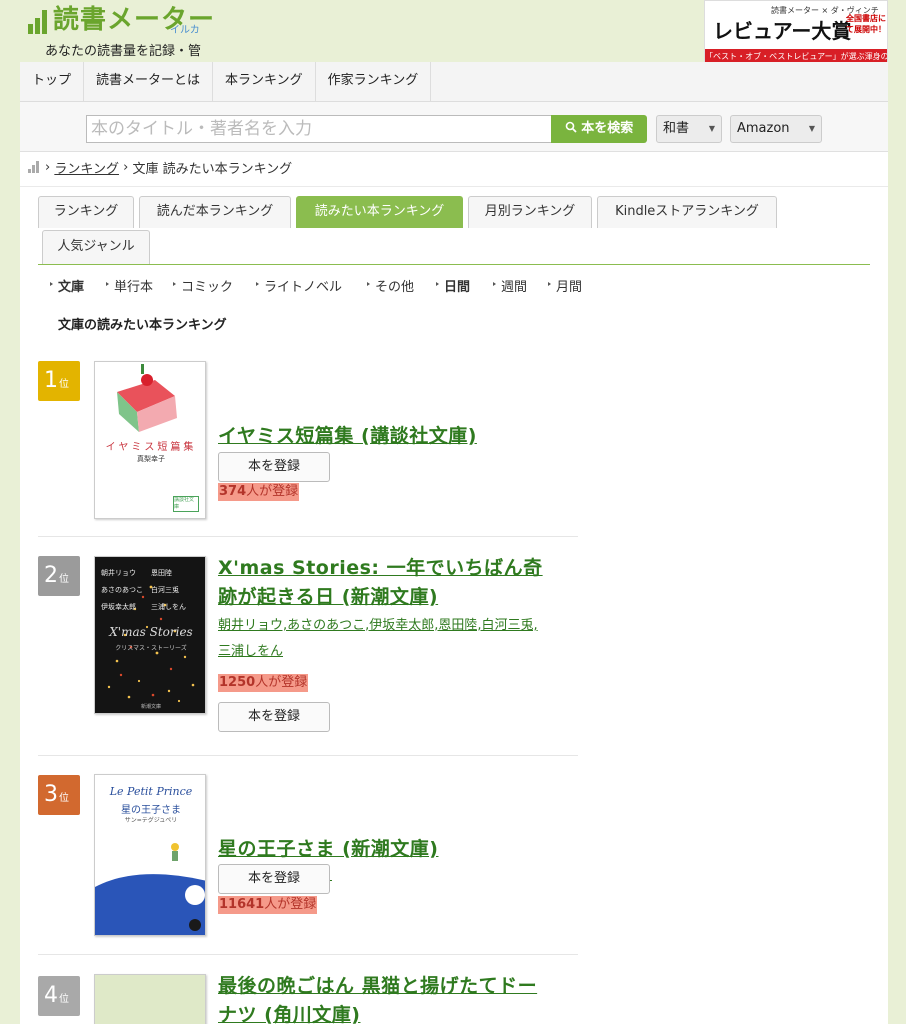 Image resolution: width=906 pixels, height=1024 pixels. What do you see at coordinates (687, 212) in the screenshot?
I see `tab-kindle-ranking: Kindleストアランキング` at bounding box center [687, 212].